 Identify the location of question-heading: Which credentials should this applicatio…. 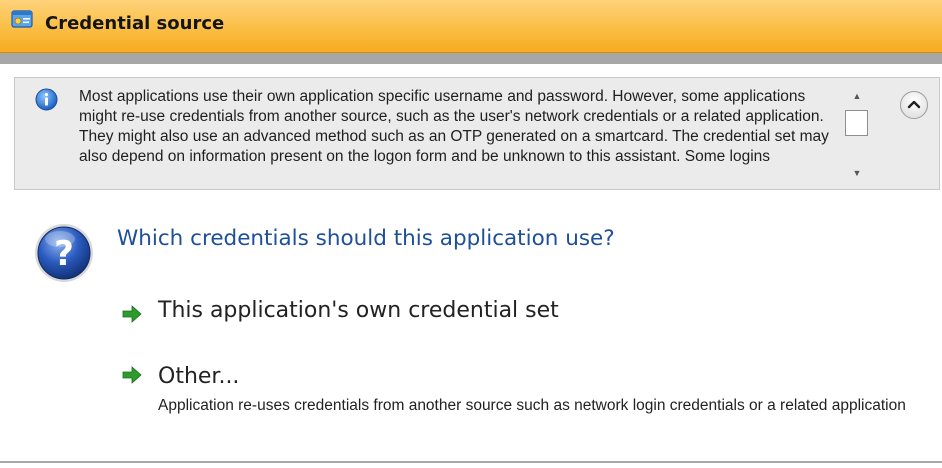
(366, 238).